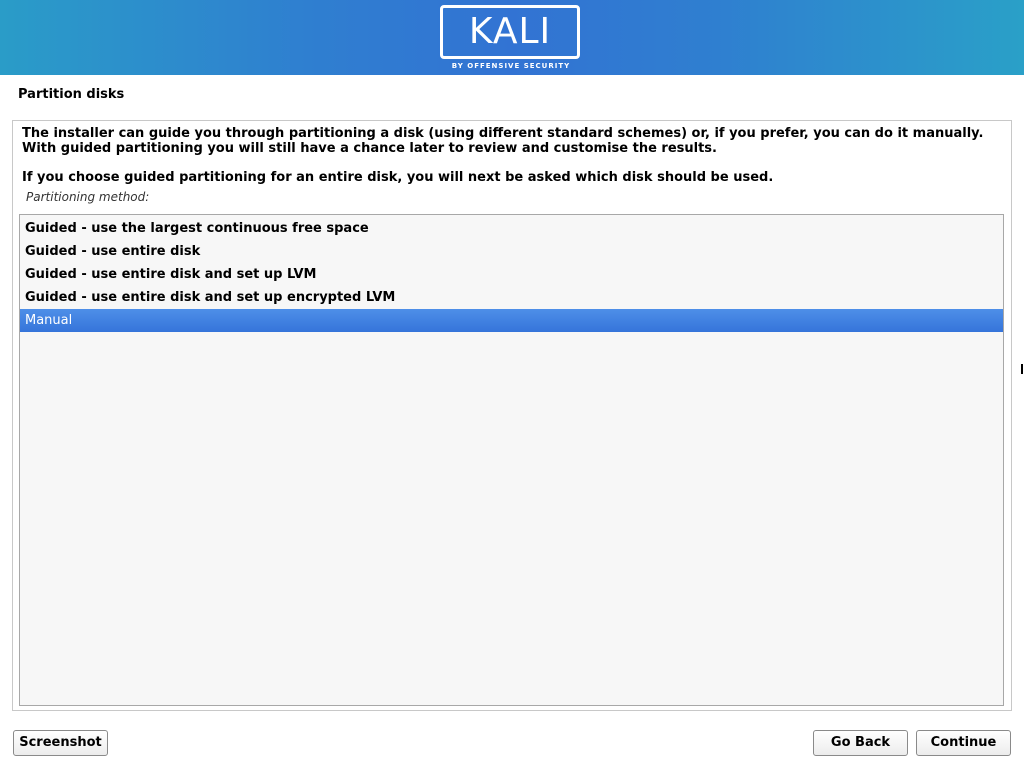 The image size is (1024, 768). What do you see at coordinates (860, 743) in the screenshot?
I see `go-back-button: Go Back` at bounding box center [860, 743].